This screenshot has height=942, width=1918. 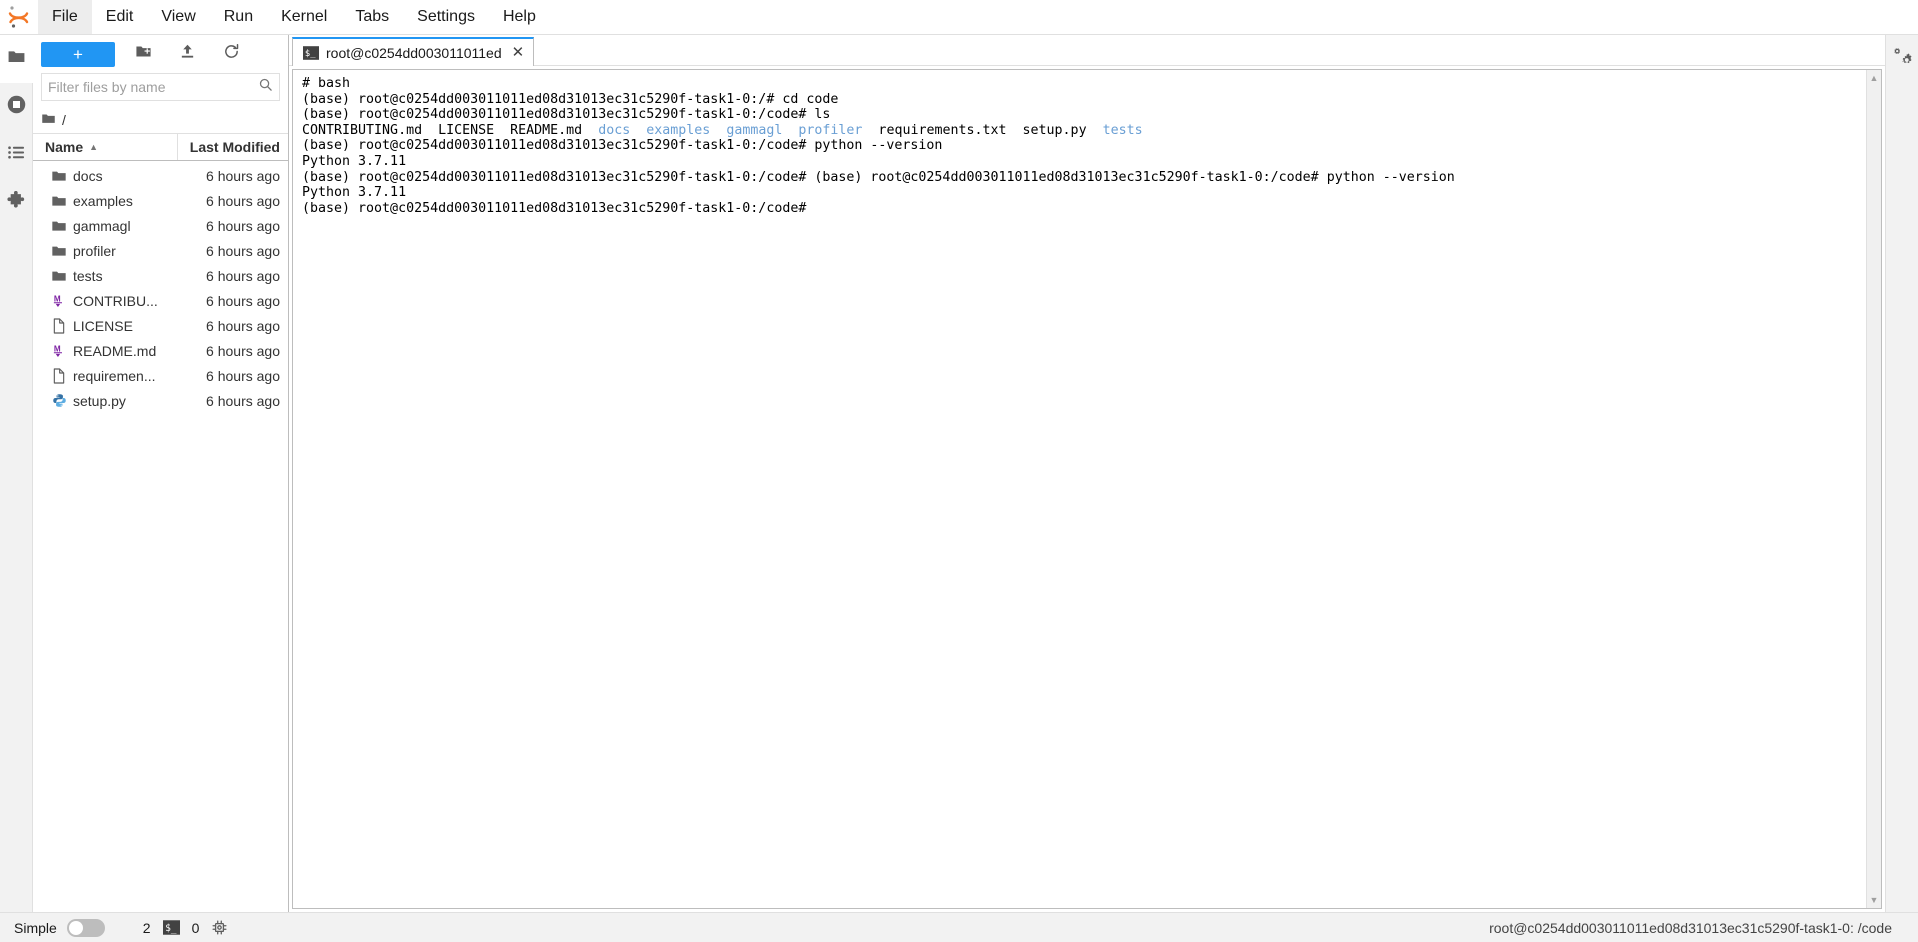 I want to click on new-folder-icon, so click(x=143, y=54).